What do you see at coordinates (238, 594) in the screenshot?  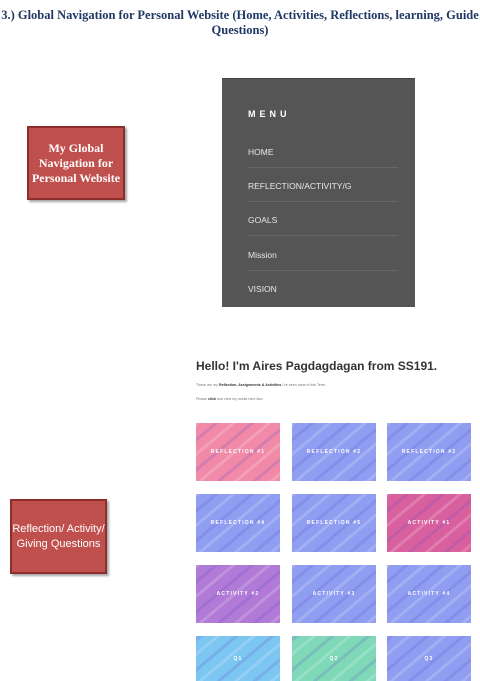 I see `card-activity-2: ACTIVITY #2` at bounding box center [238, 594].